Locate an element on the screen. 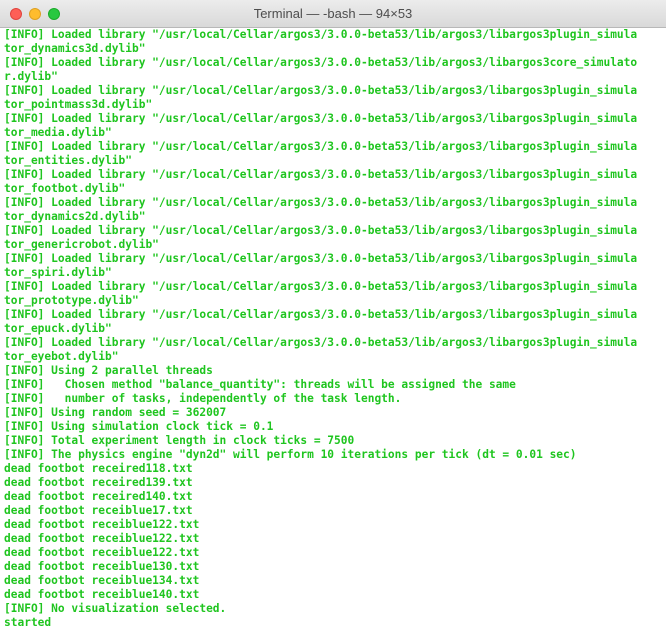  title-bar: Terminal — -bash — 94×53 is located at coordinates (333, 14).